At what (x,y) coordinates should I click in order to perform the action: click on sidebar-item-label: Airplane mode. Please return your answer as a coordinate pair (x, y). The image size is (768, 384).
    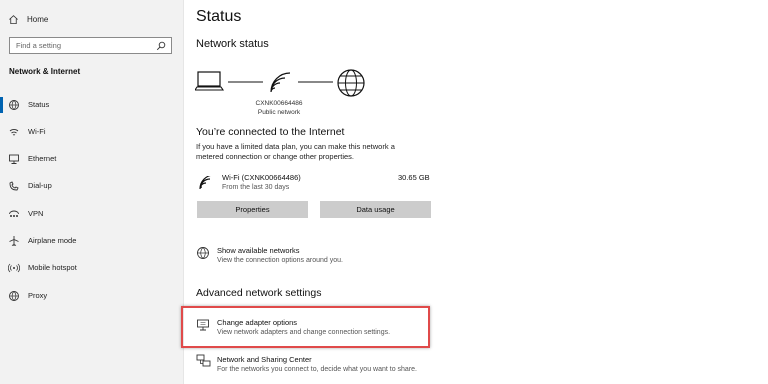
    Looking at the image, I should click on (52, 240).